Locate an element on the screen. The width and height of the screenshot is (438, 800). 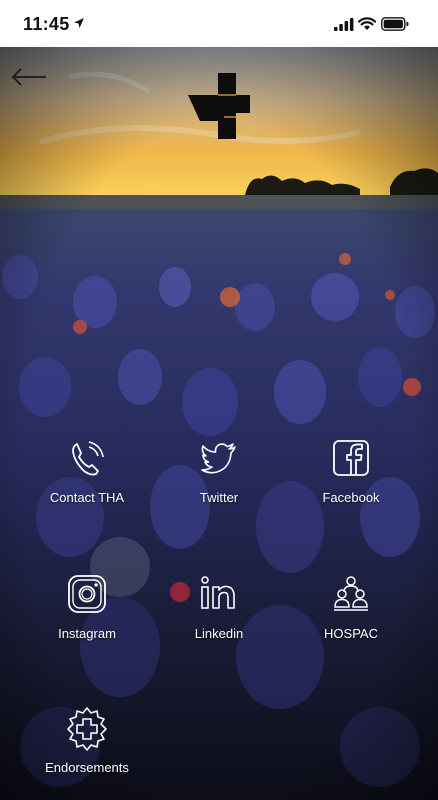
tile-label-linkedin: Linkedin is located at coordinates (219, 633).